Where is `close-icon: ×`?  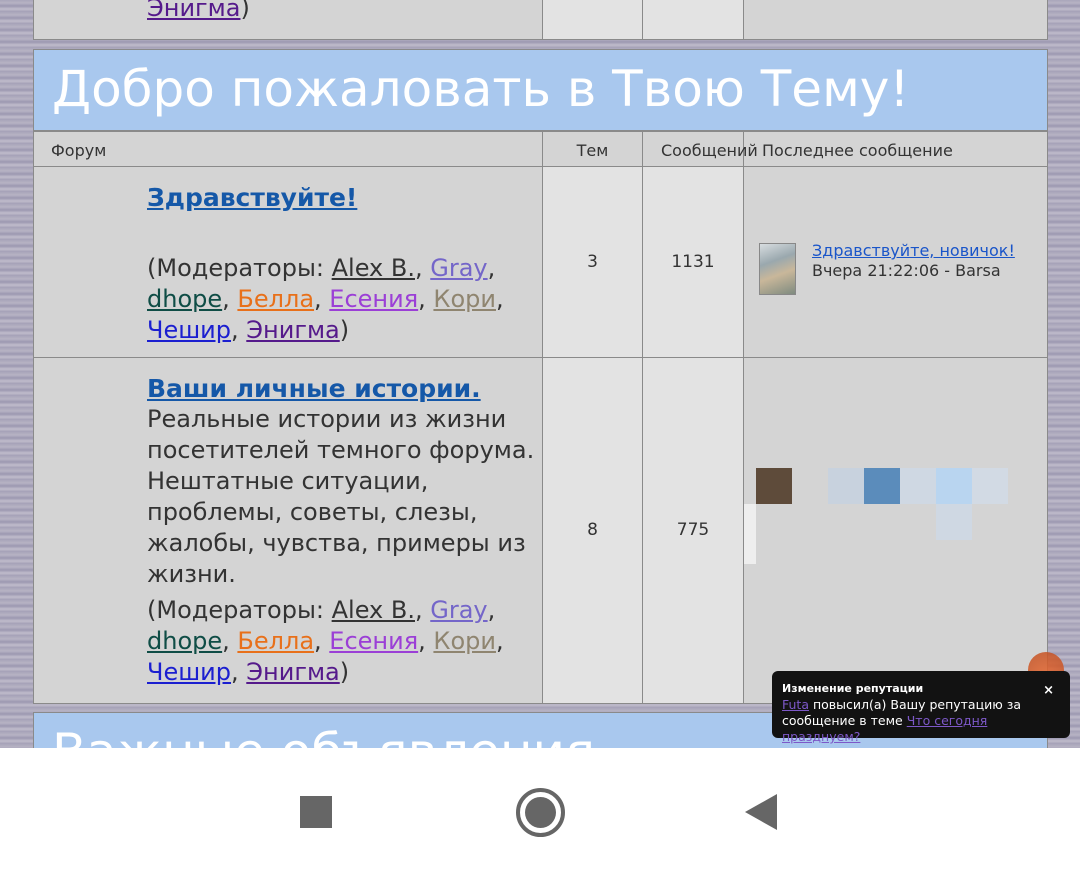 close-icon: × is located at coordinates (1048, 691).